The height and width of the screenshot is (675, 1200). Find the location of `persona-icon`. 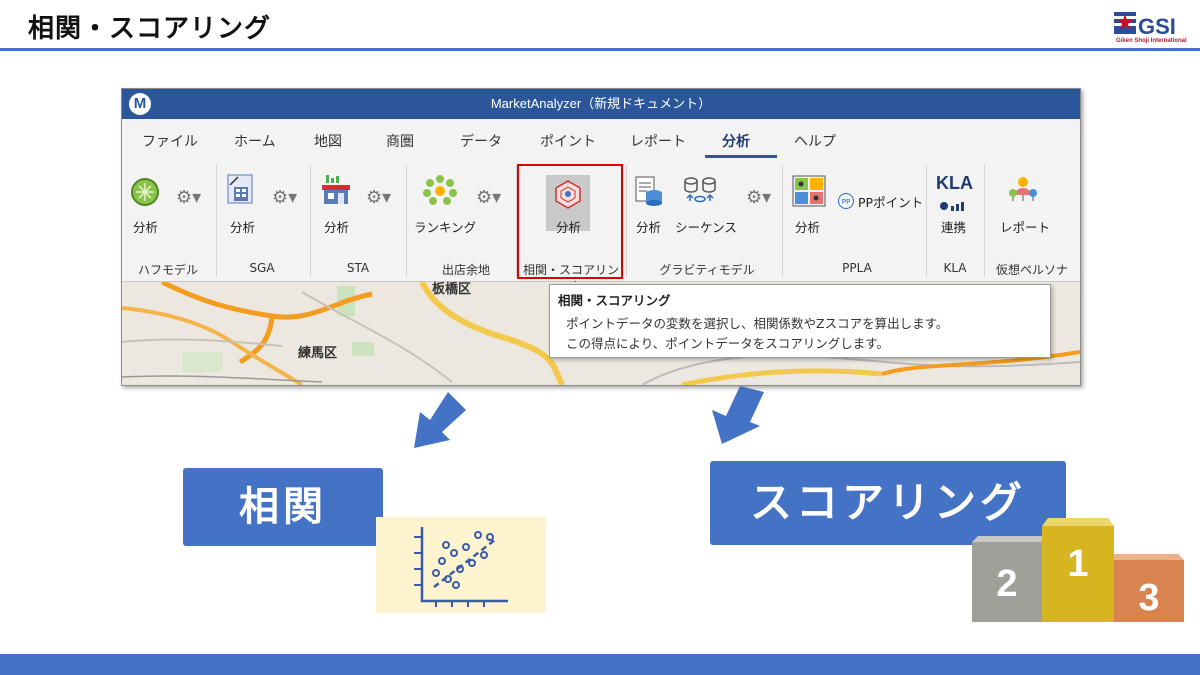

persona-icon is located at coordinates (1023, 192).